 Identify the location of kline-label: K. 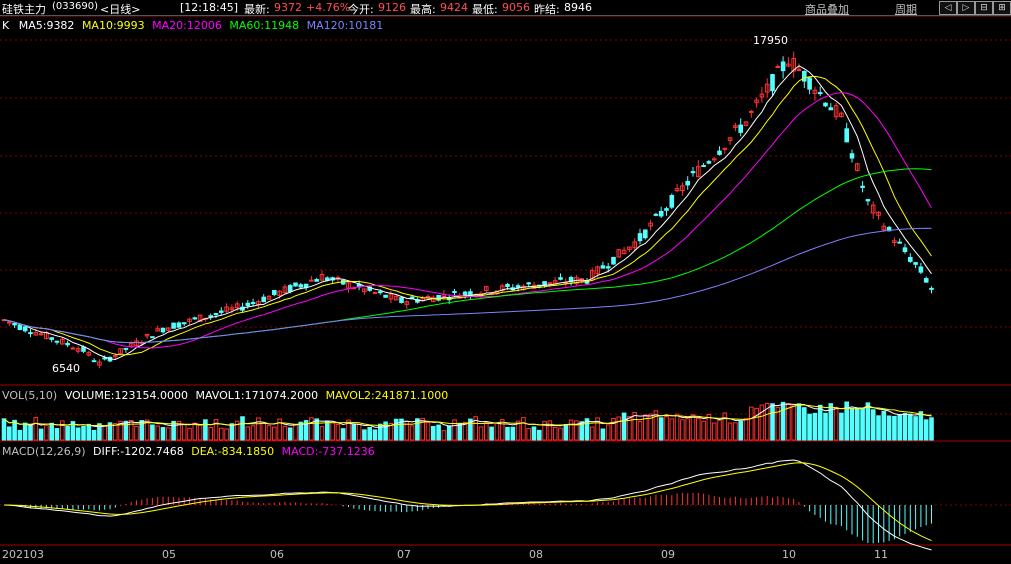
(6, 25).